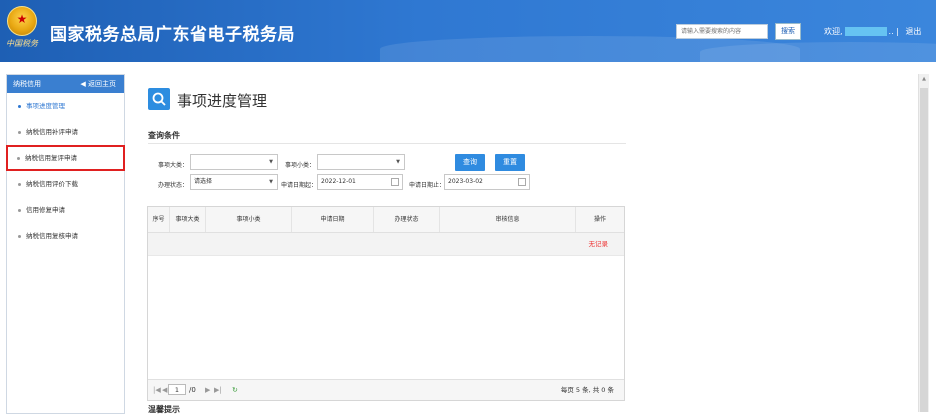  I want to click on sidebar-item-supplementary-rating: 纳税信用补评申请, so click(65, 132).